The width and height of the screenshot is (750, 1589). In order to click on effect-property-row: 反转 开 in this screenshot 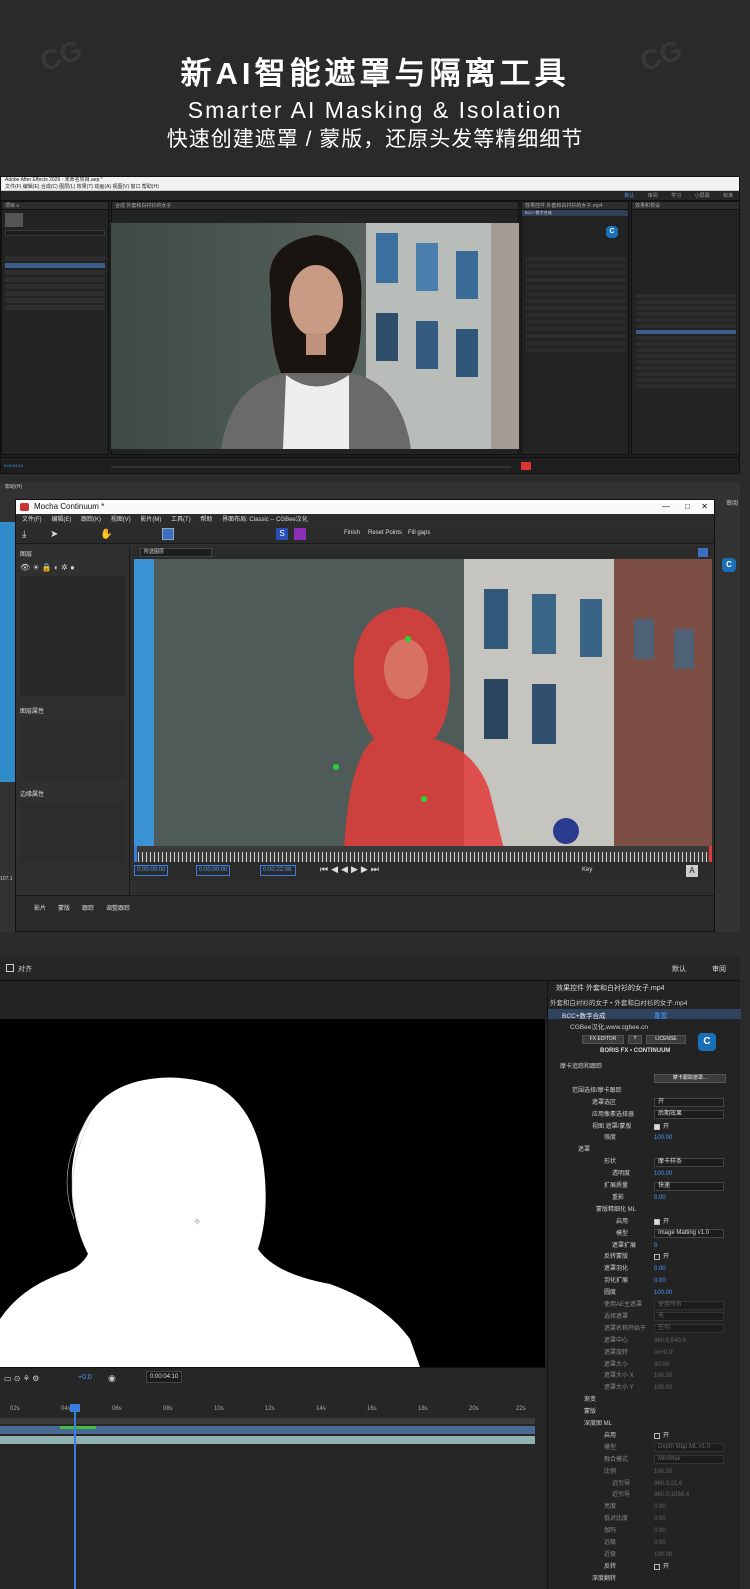, I will do `click(644, 1567)`.